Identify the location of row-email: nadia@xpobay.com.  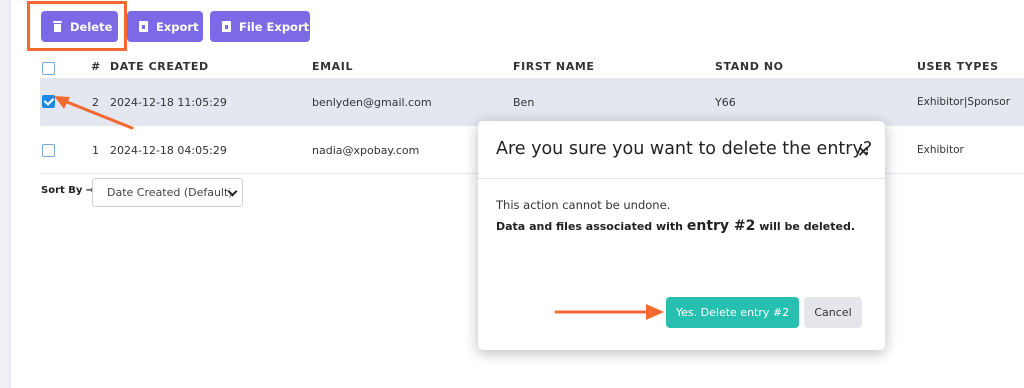
(366, 150).